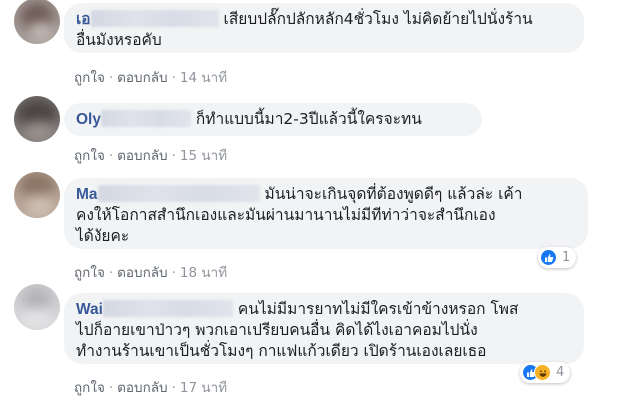  Describe the element at coordinates (542, 372) in the screenshot. I see `laugh-icon` at that location.